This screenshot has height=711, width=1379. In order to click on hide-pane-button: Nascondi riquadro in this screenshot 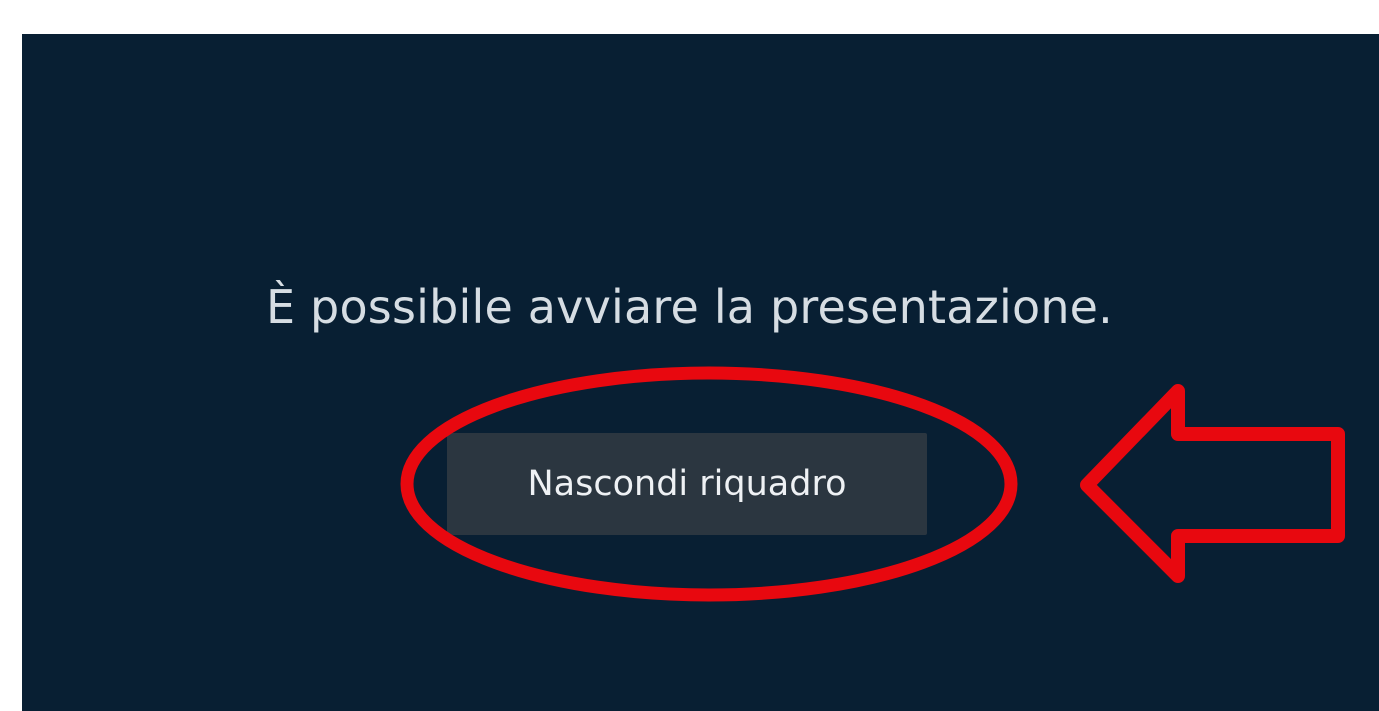, I will do `click(687, 484)`.